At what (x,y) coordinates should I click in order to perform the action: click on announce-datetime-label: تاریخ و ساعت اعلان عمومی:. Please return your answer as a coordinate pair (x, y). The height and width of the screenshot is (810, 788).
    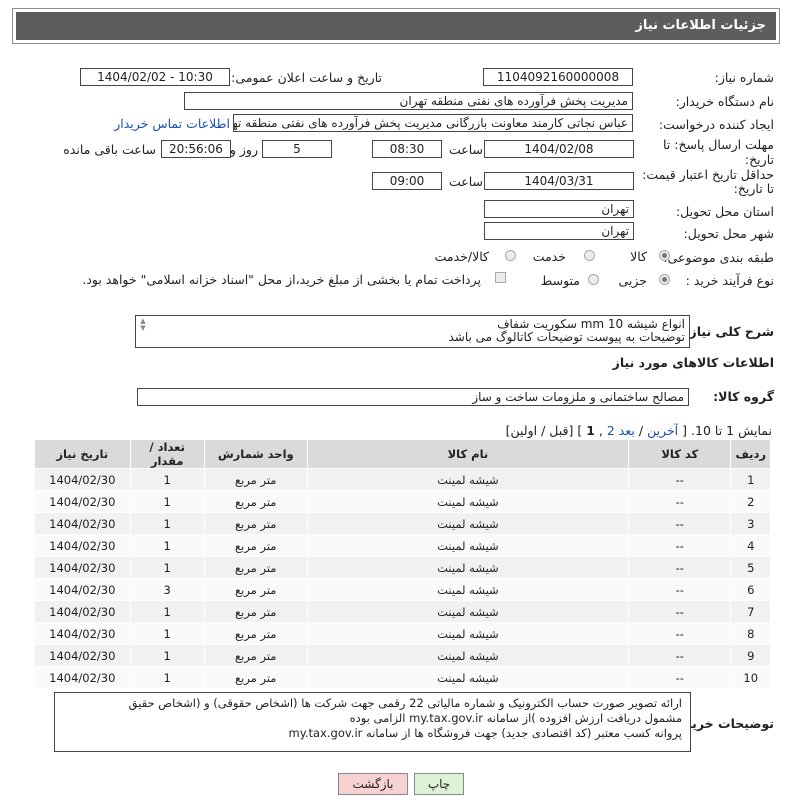
    Looking at the image, I should click on (306, 77).